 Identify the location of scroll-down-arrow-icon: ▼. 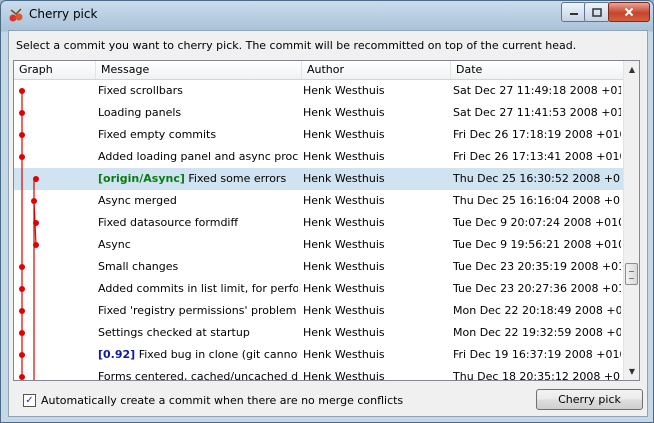
(631, 371).